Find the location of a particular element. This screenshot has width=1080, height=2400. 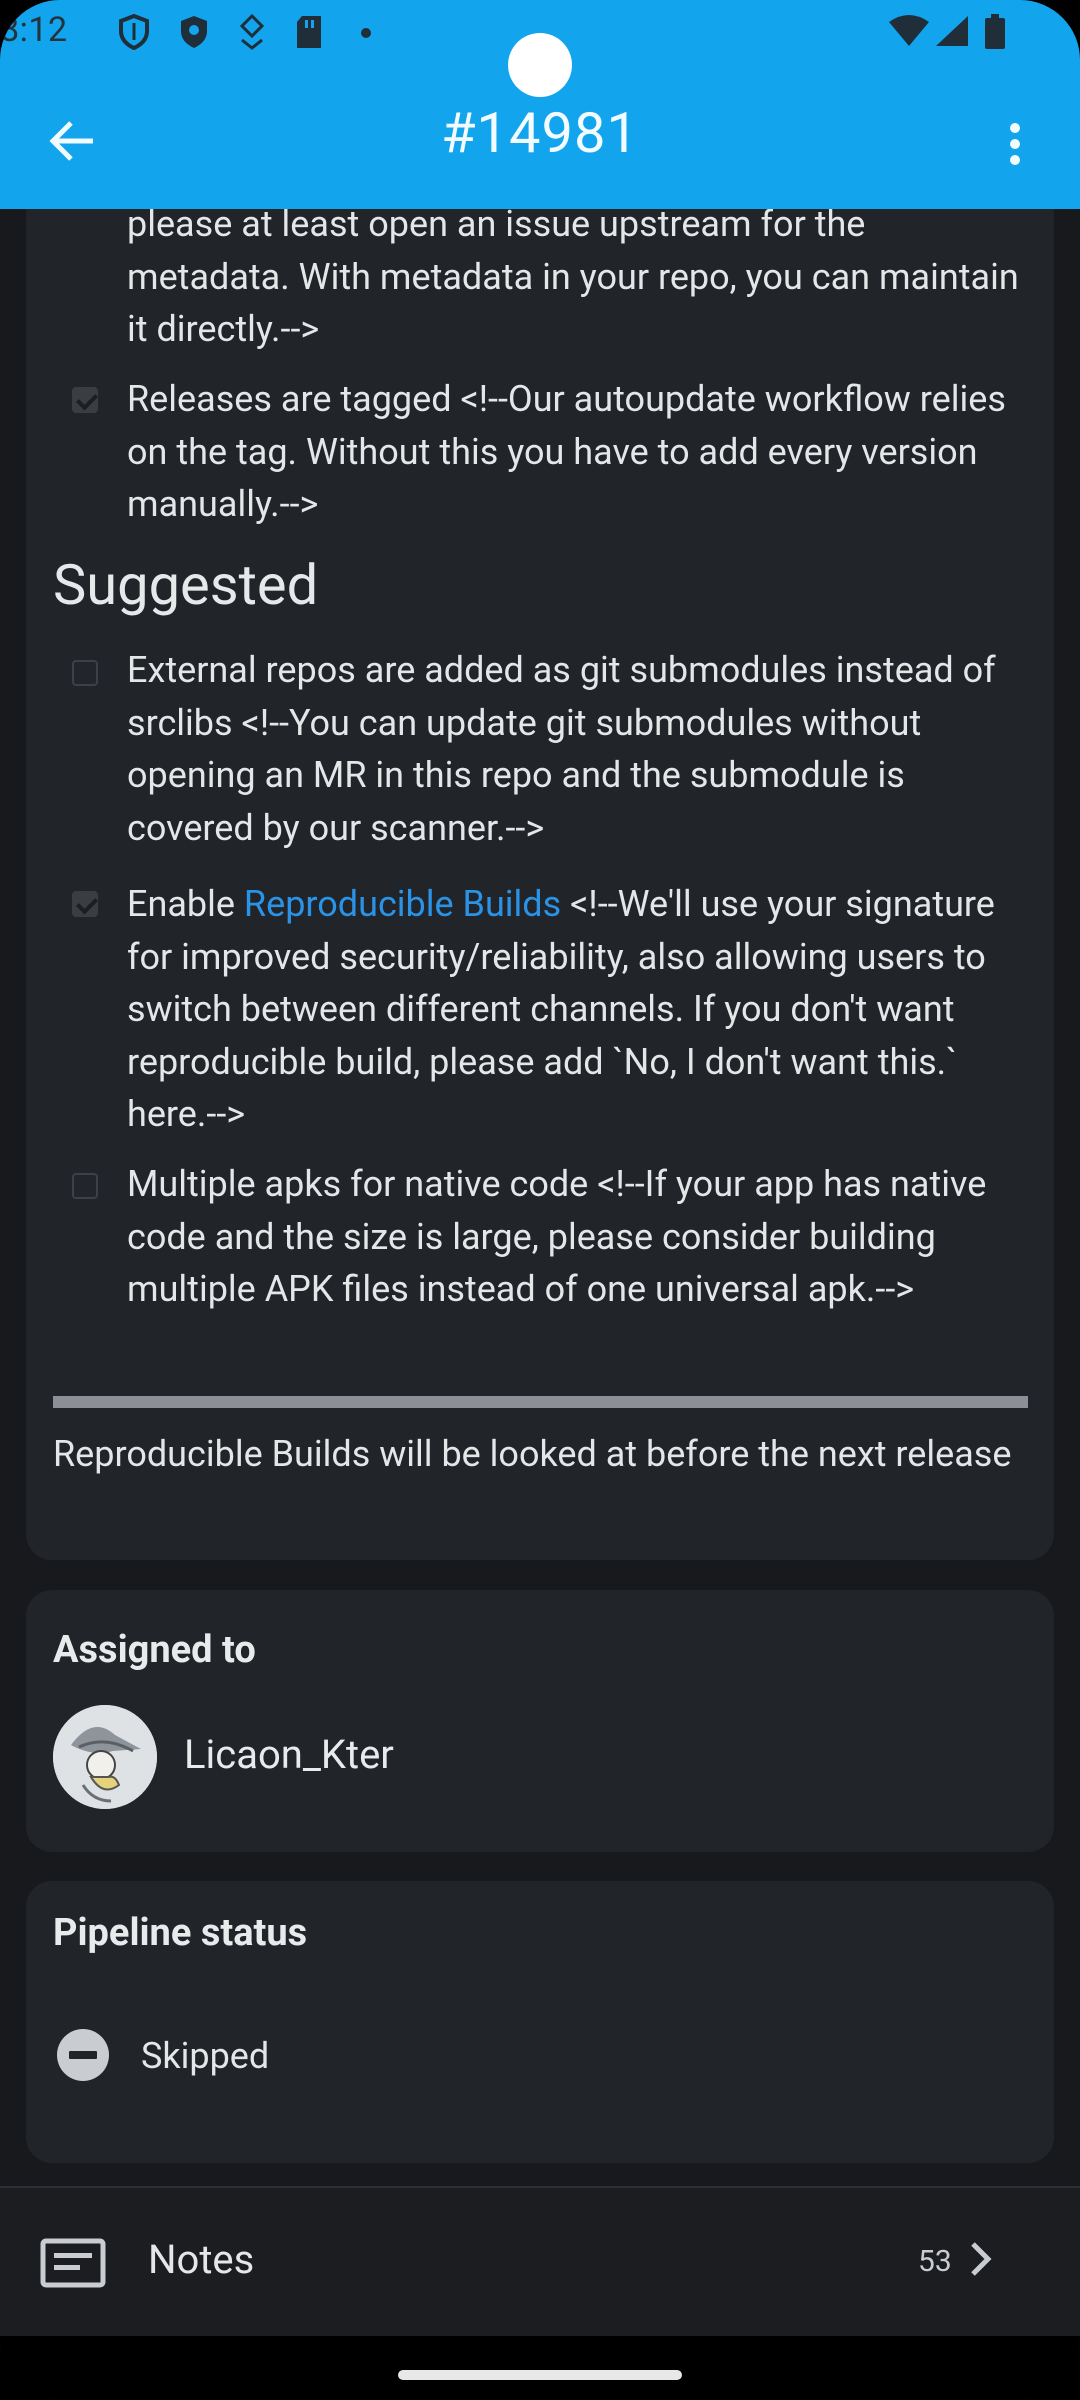

battery-icon is located at coordinates (995, 34).